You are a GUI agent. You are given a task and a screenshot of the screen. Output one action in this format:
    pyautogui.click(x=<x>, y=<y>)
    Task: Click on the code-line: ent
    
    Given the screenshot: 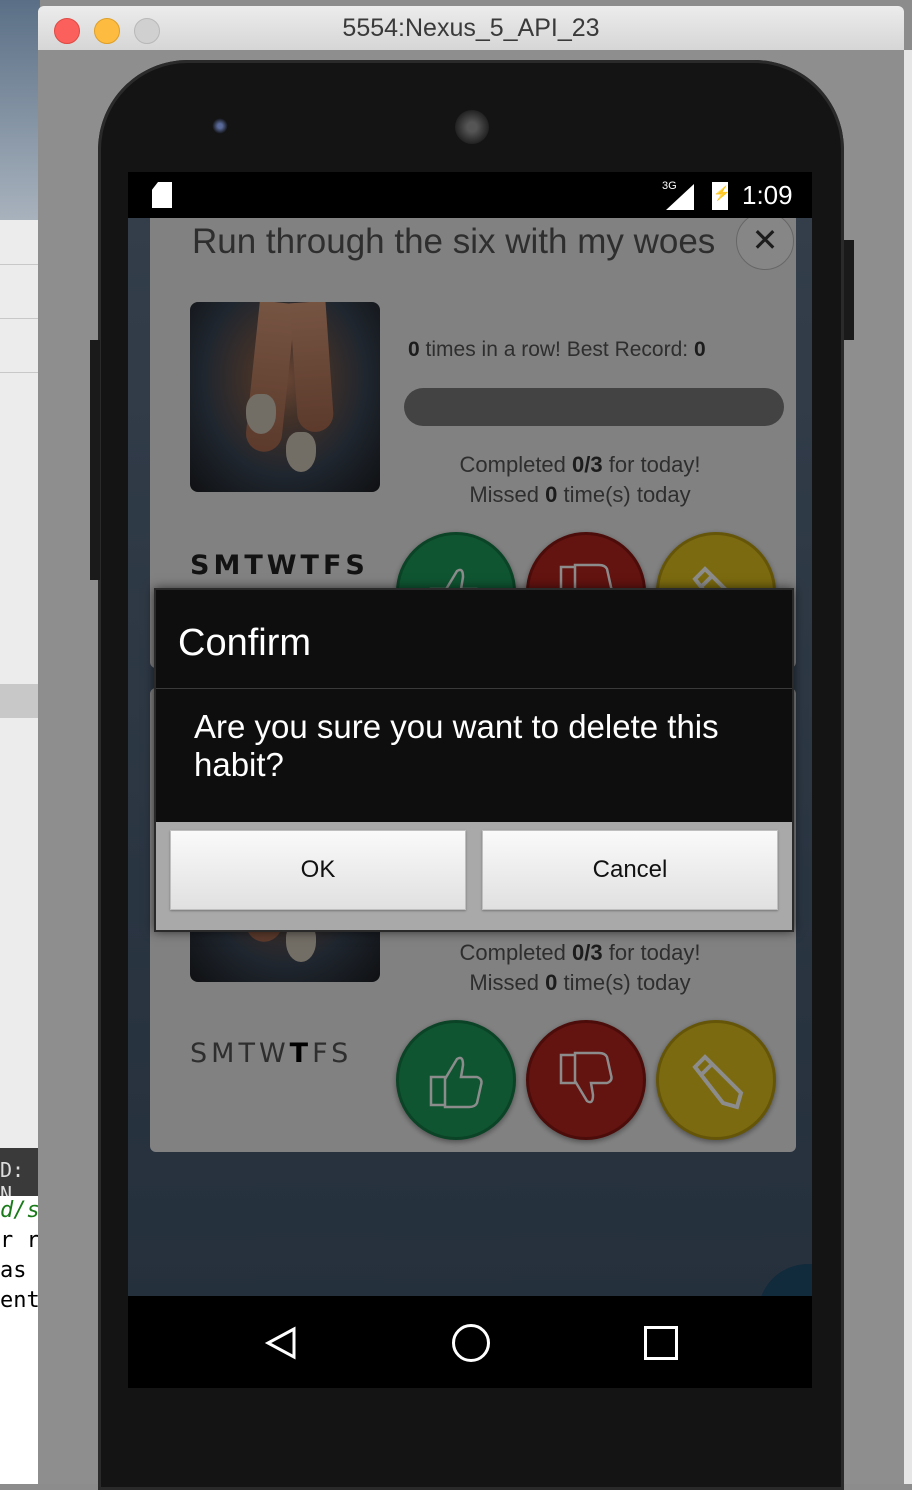 What is the action you would take?
    pyautogui.click(x=20, y=1300)
    